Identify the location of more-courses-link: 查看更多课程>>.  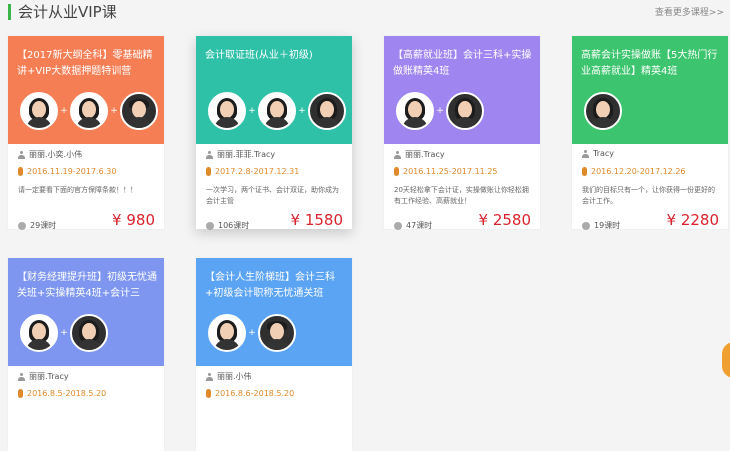
(689, 11).